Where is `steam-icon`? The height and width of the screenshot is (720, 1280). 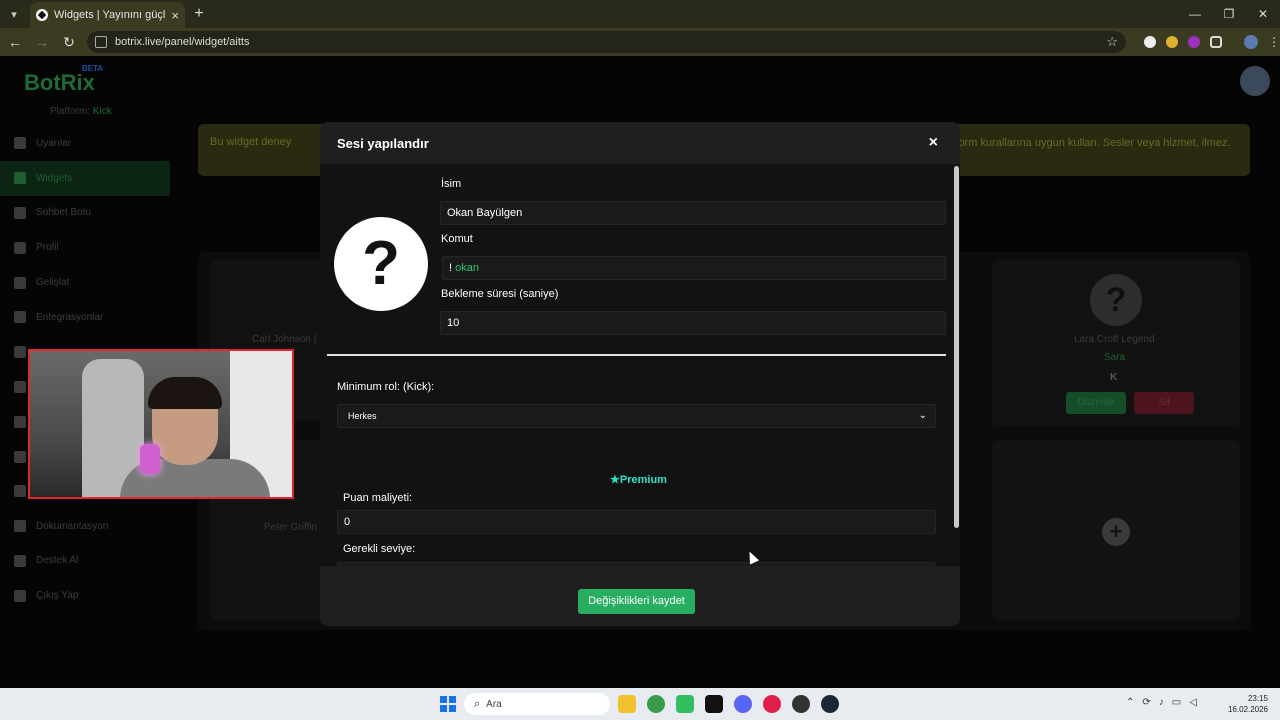
steam-icon is located at coordinates (830, 704).